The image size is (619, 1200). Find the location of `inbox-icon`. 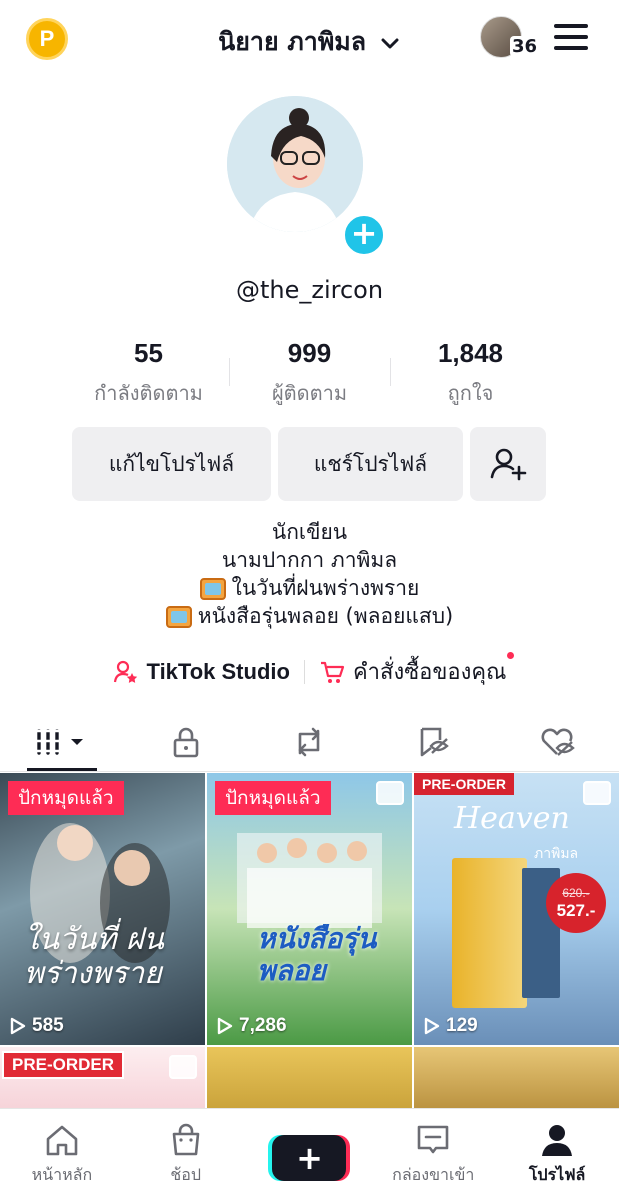

inbox-icon is located at coordinates (433, 1139).